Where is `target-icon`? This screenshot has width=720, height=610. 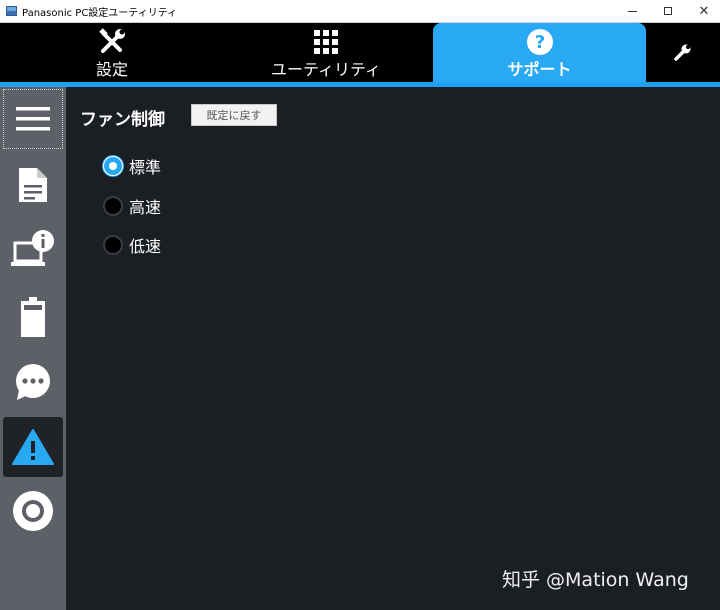
target-icon is located at coordinates (33, 511).